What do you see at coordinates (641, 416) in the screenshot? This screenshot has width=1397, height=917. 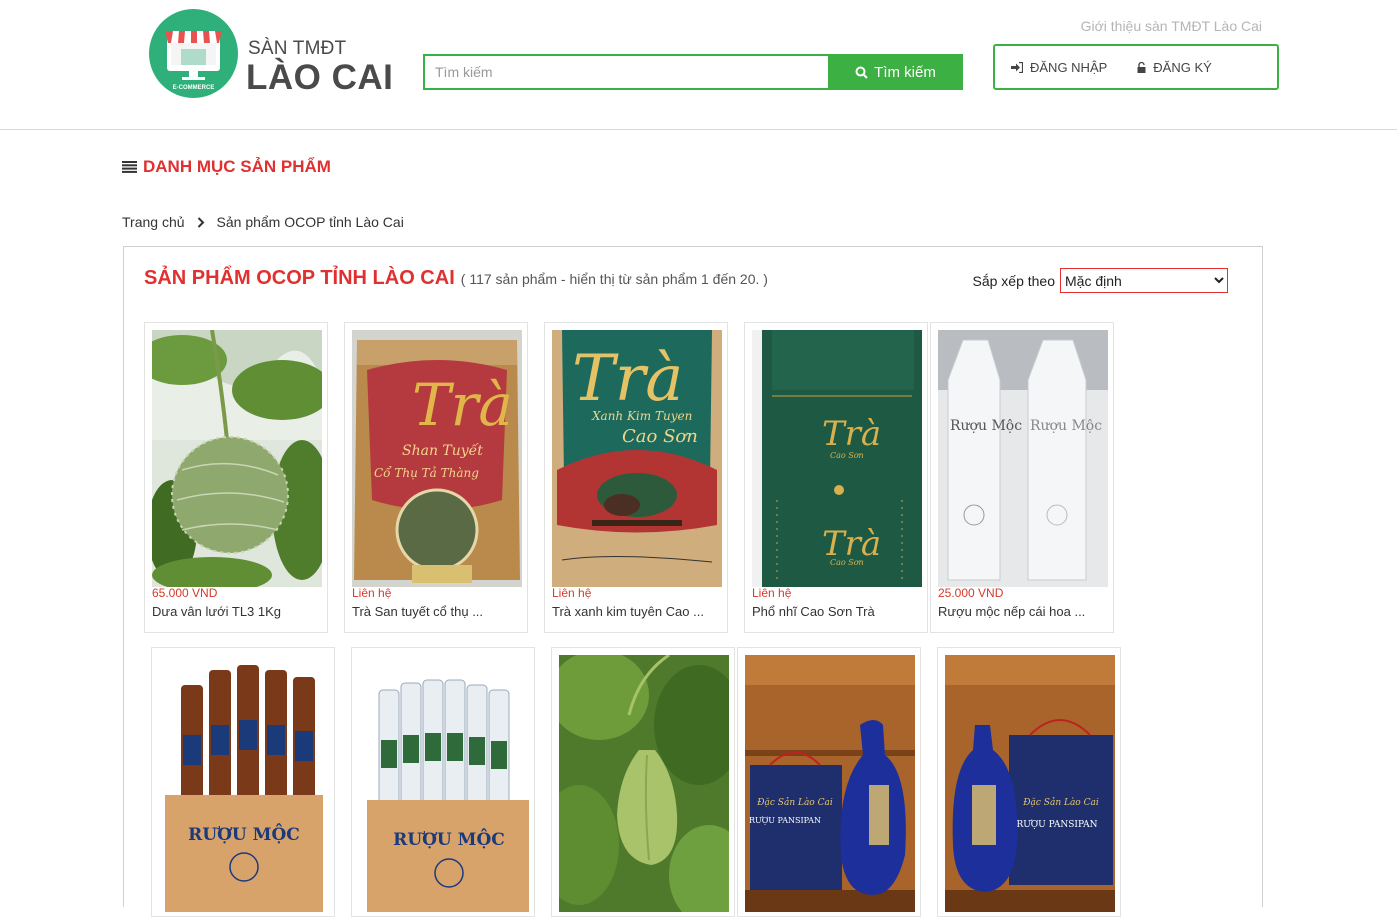 I see `tea2-label-sub1: Xanh Kim Tuyen` at bounding box center [641, 416].